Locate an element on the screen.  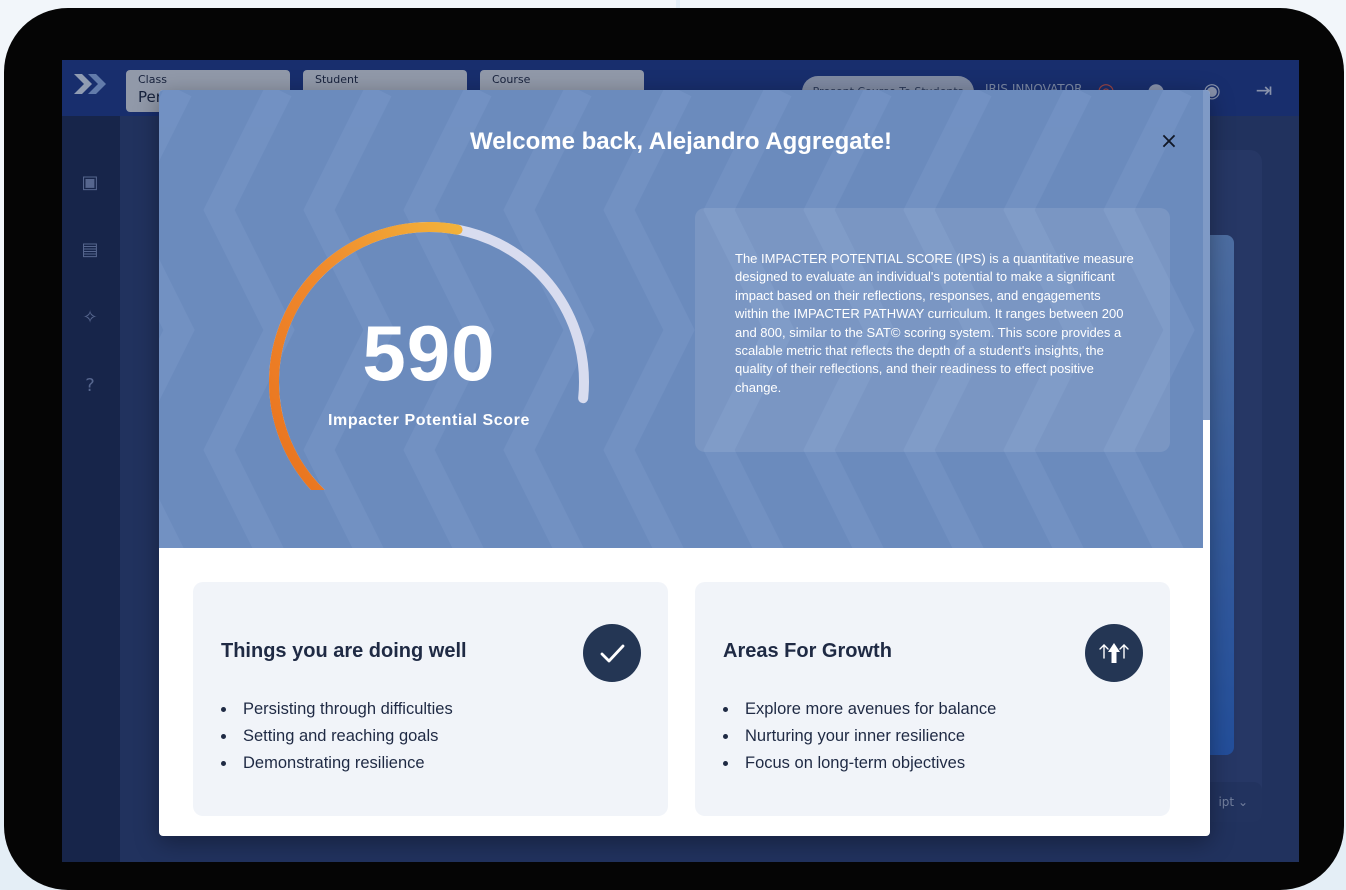
modal-title: Welcome back, Alejandro Aggregate! is located at coordinates (681, 141).